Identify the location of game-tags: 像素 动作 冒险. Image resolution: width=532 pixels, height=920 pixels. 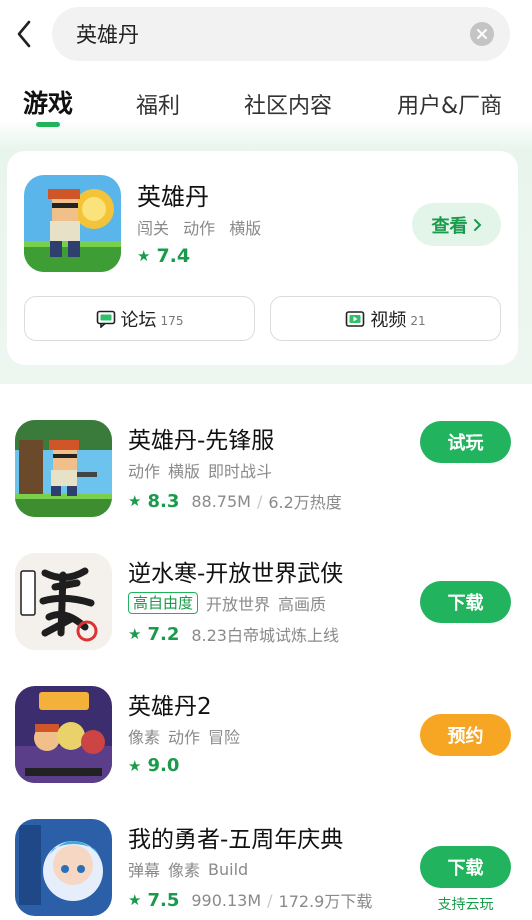
(188, 736).